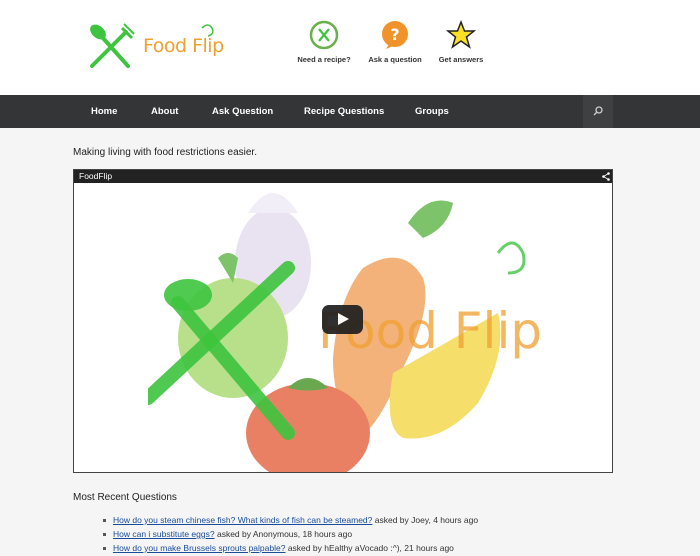 This screenshot has height=556, width=700. I want to click on ask-question-link: ? Ask a question, so click(395, 42).